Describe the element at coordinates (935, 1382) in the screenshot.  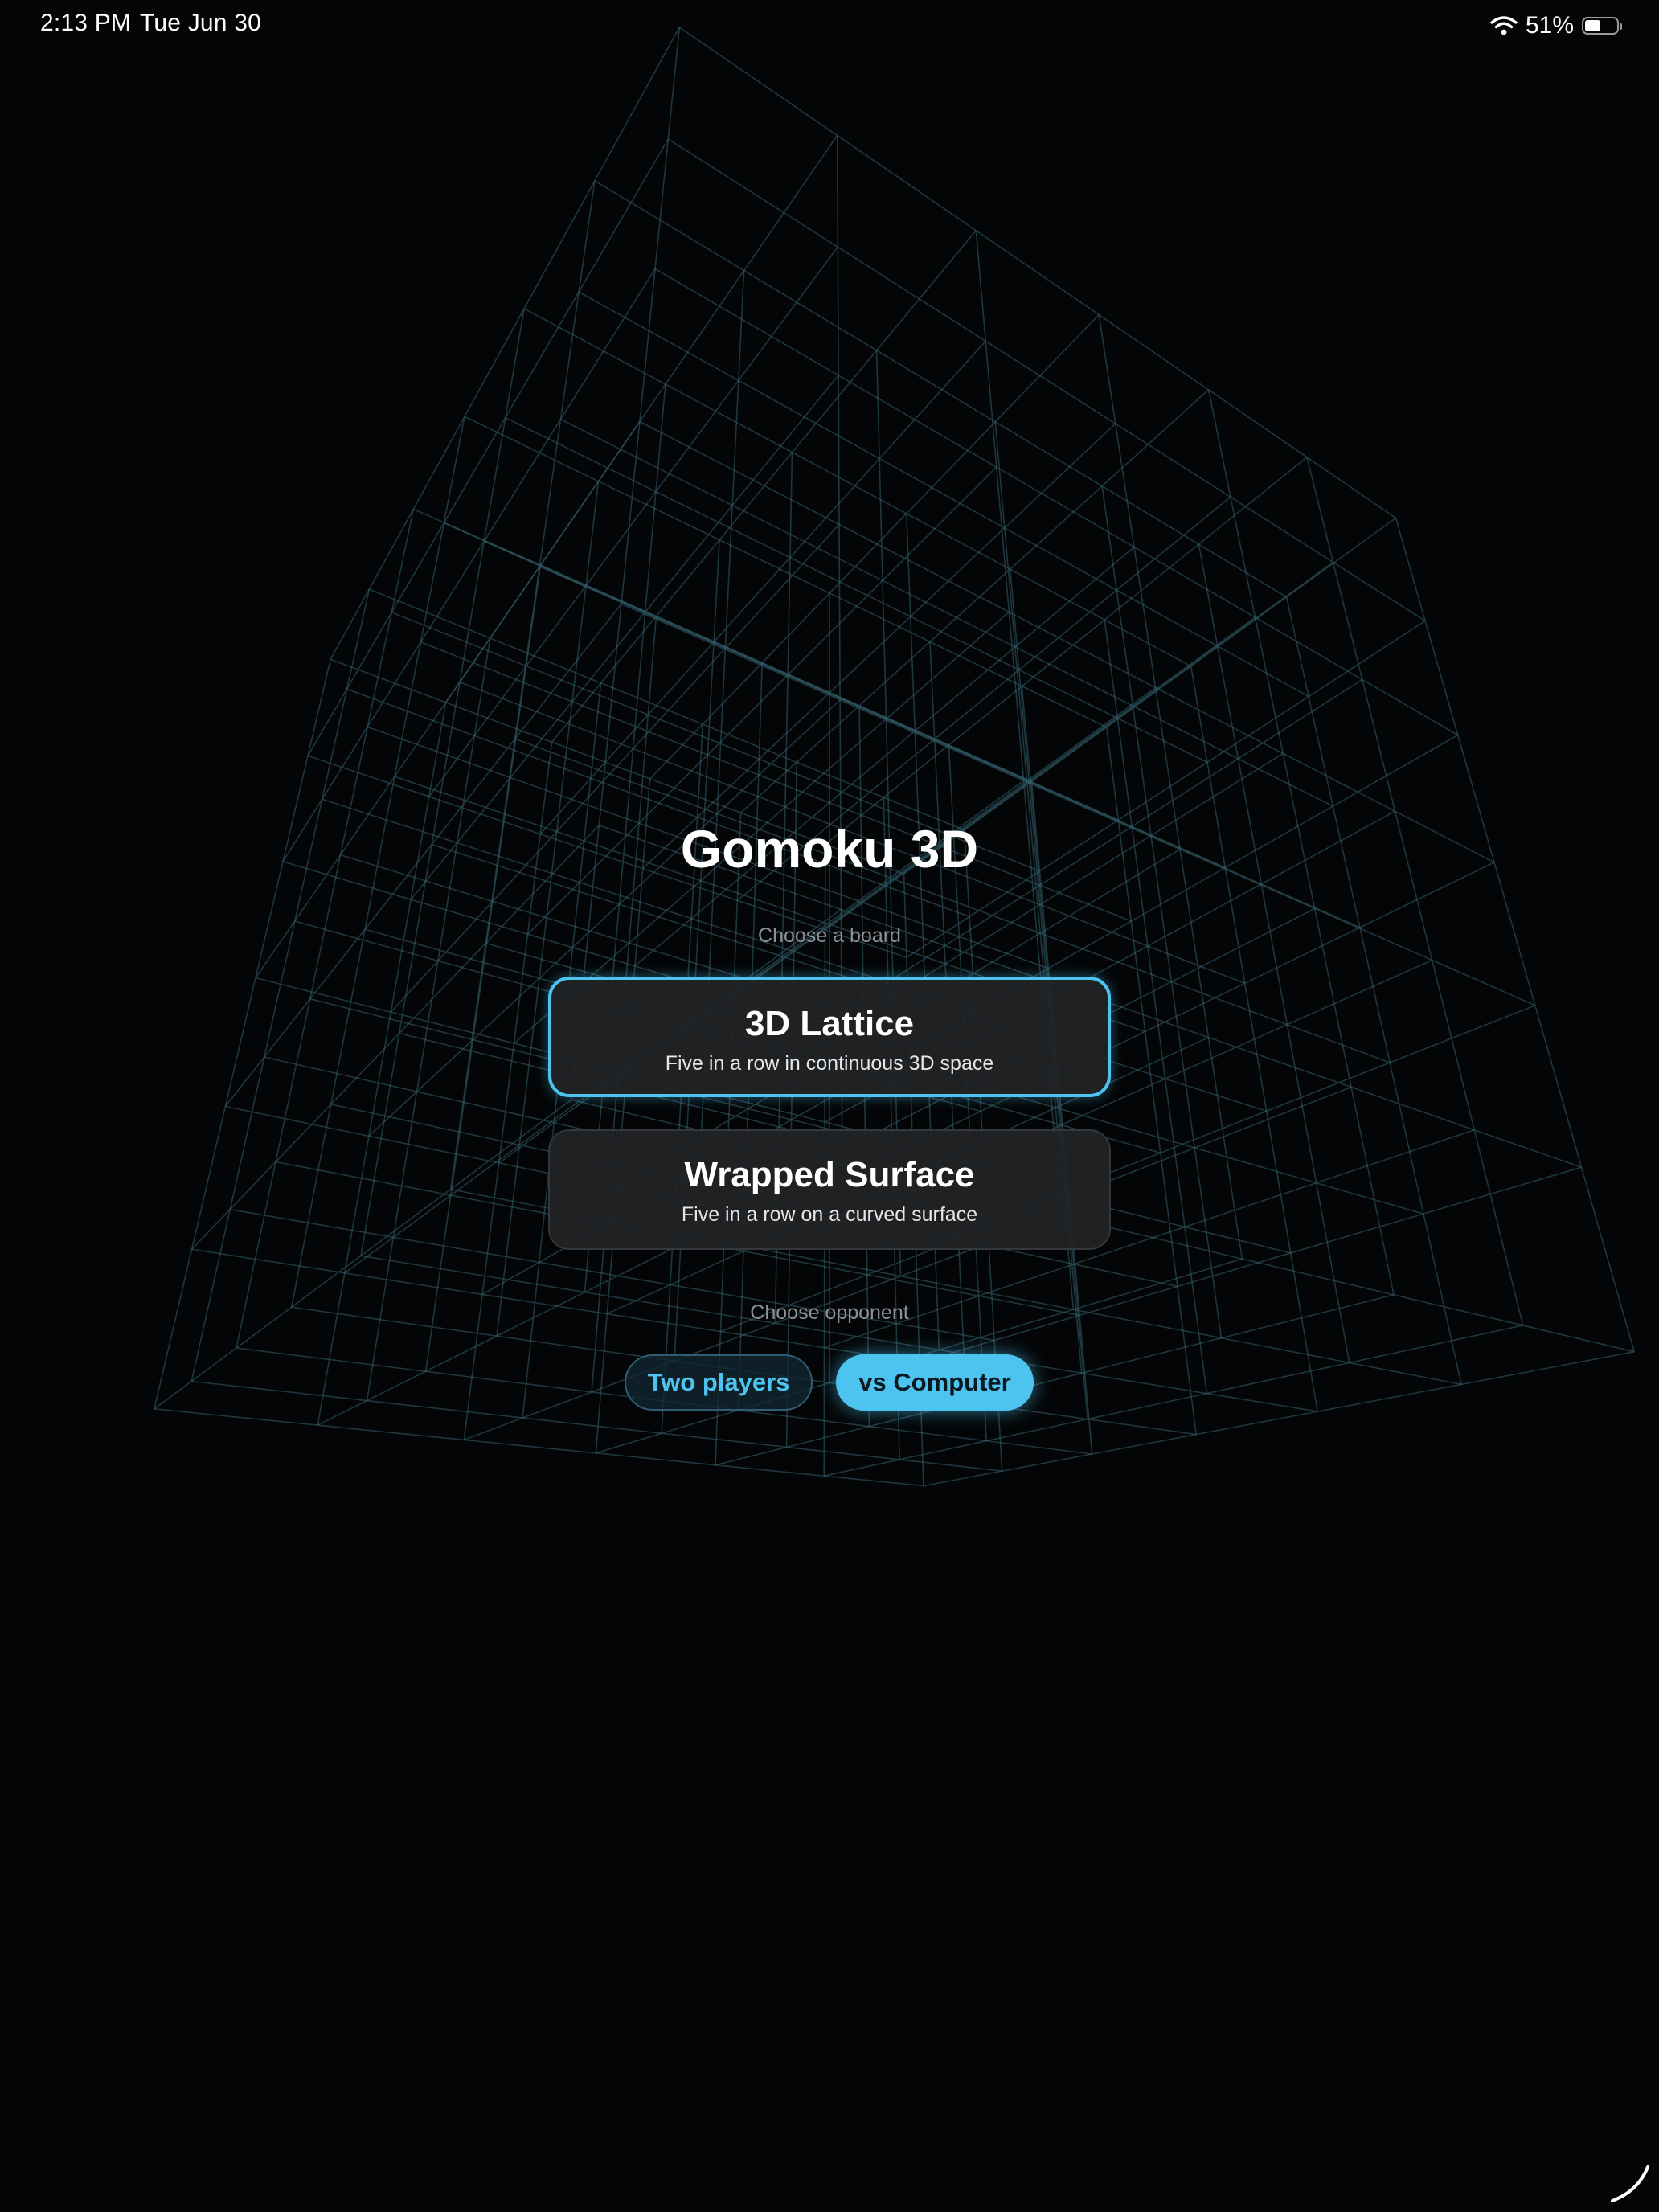
I see `vs-computer-button: vs Computer` at that location.